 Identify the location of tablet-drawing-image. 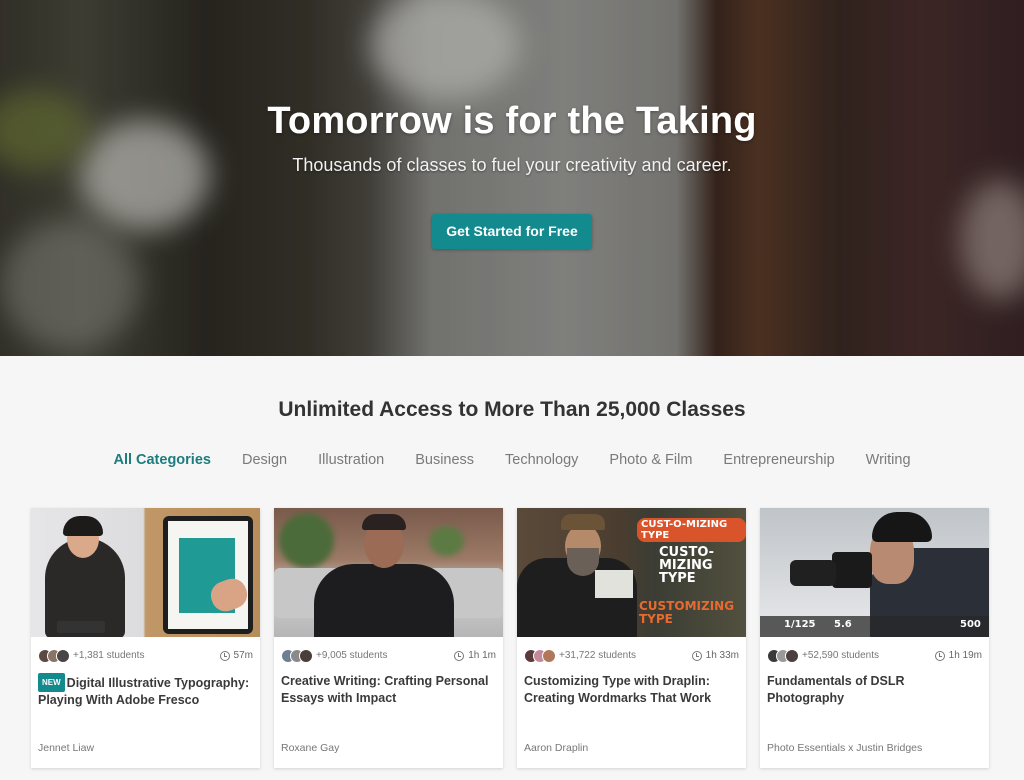
(145, 572).